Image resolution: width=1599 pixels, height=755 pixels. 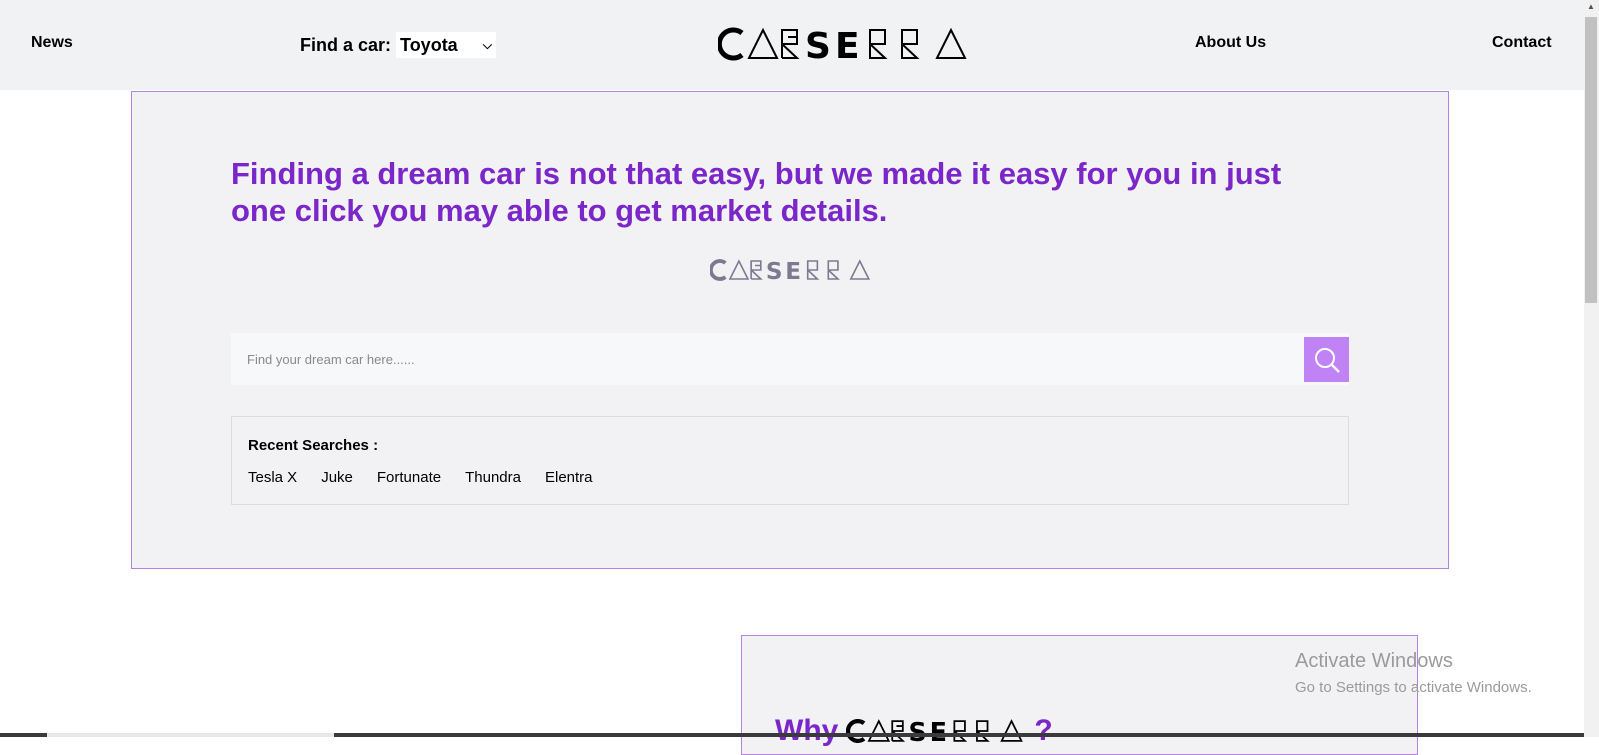 I want to click on hero-carserra-logo: S E, so click(x=791, y=270).